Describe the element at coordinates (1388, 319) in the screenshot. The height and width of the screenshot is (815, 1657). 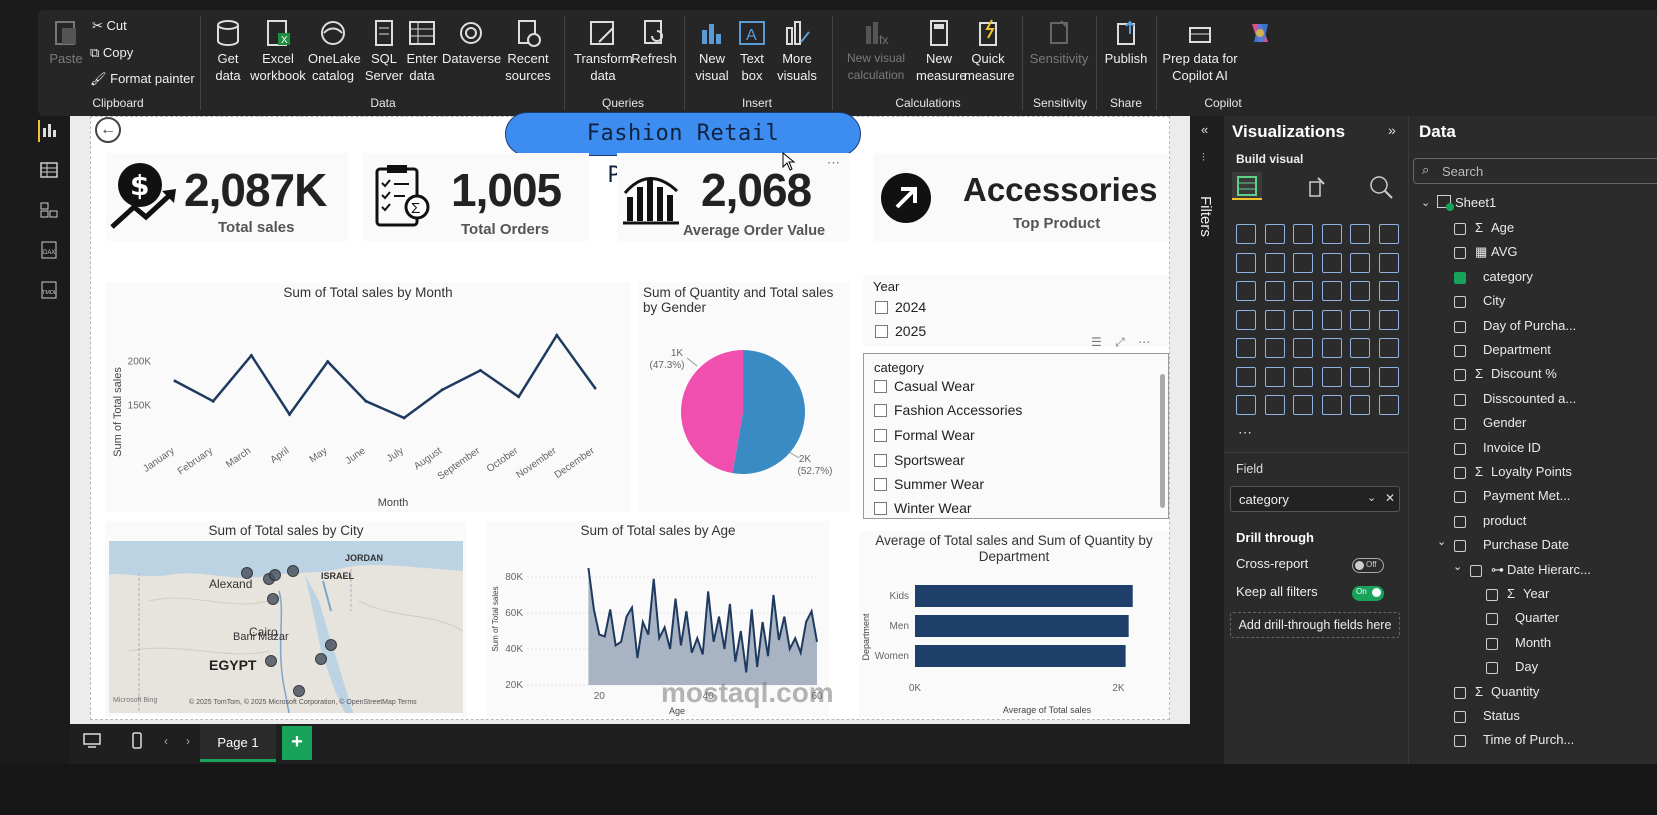
I see `card-visual-icon` at that location.